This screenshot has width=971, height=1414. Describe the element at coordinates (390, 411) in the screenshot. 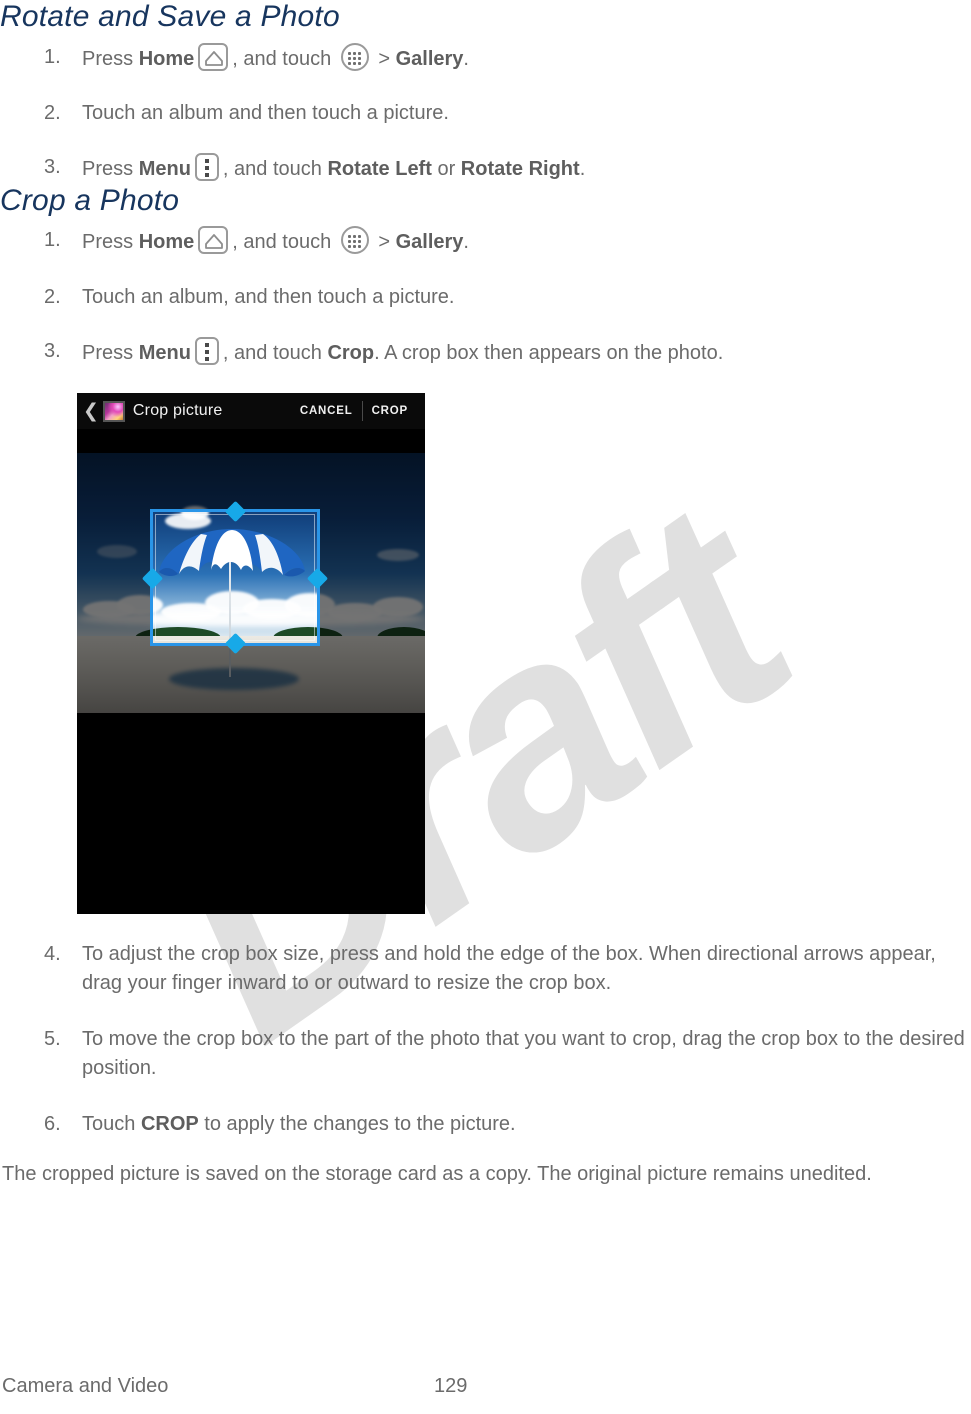

I see `crop-button: CROP` at that location.